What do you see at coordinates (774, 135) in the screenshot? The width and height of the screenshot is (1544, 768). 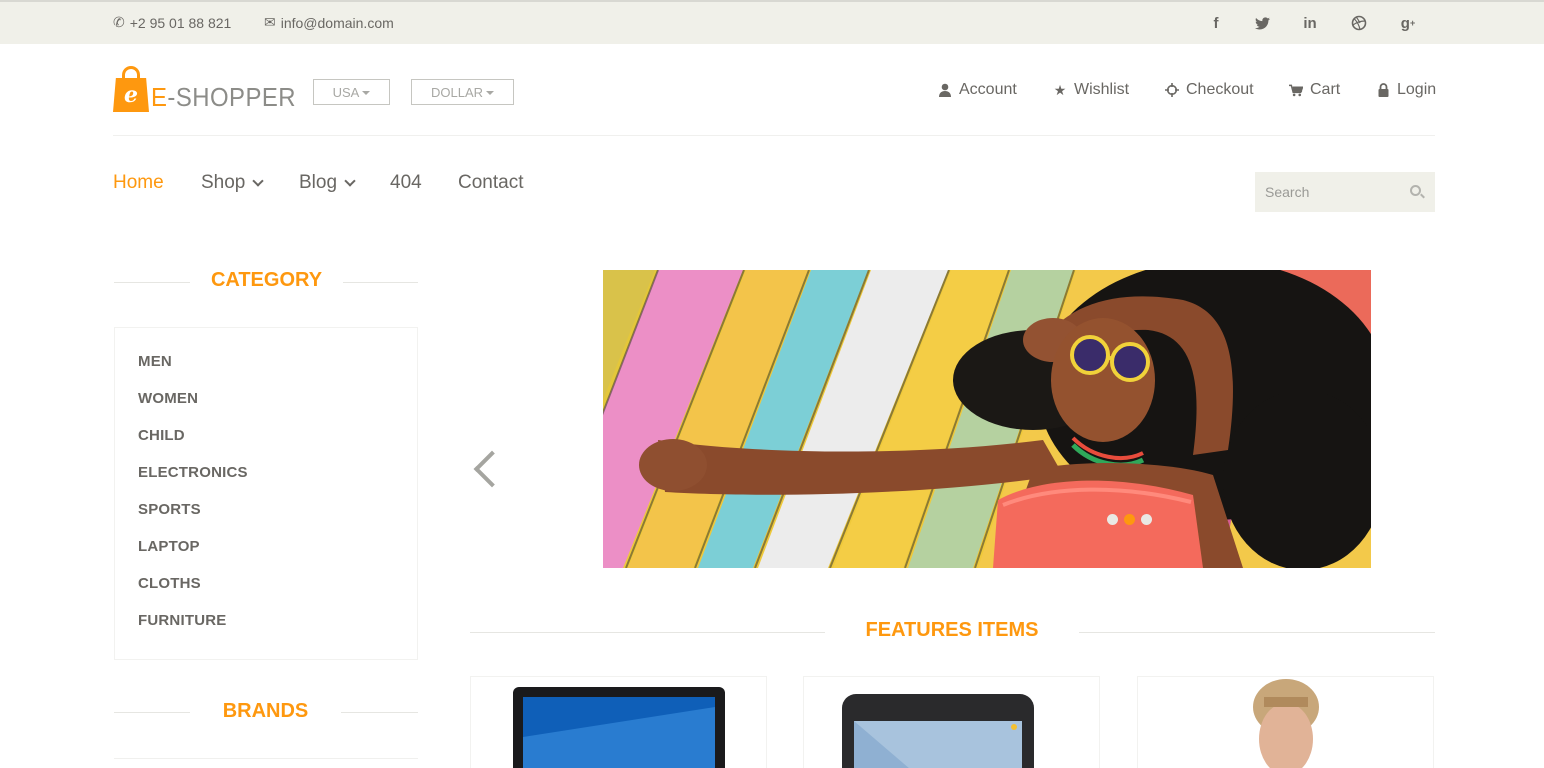 I see `header-divider` at bounding box center [774, 135].